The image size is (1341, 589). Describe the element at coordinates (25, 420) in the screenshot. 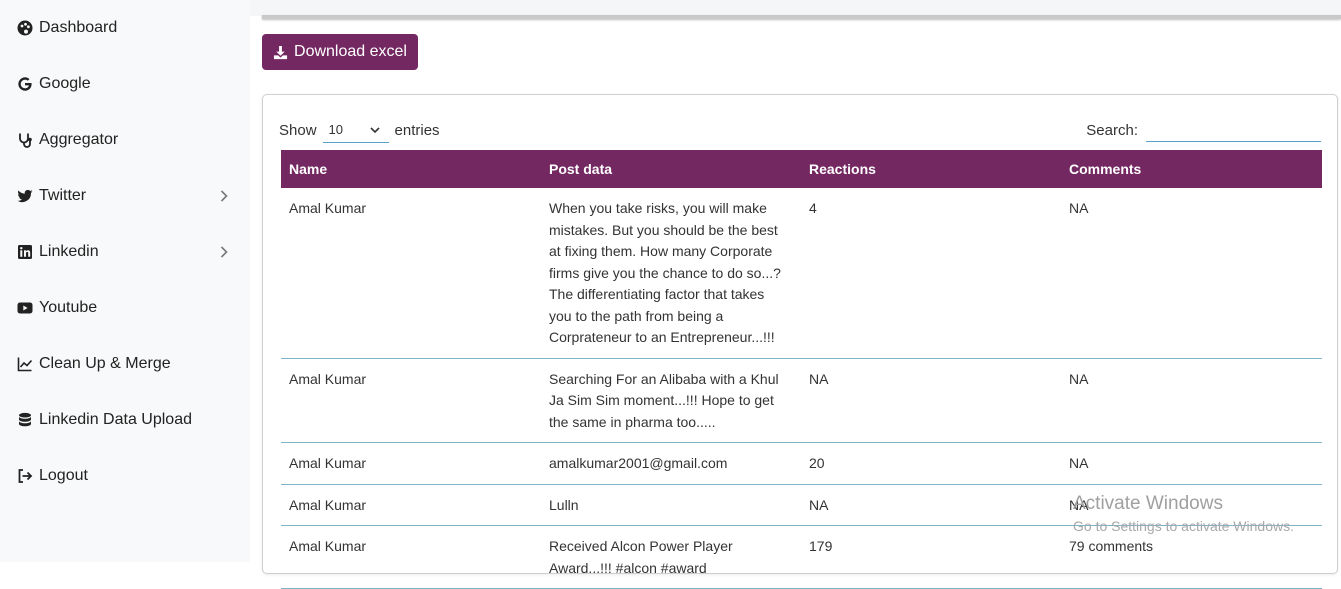

I see `database-icon` at that location.